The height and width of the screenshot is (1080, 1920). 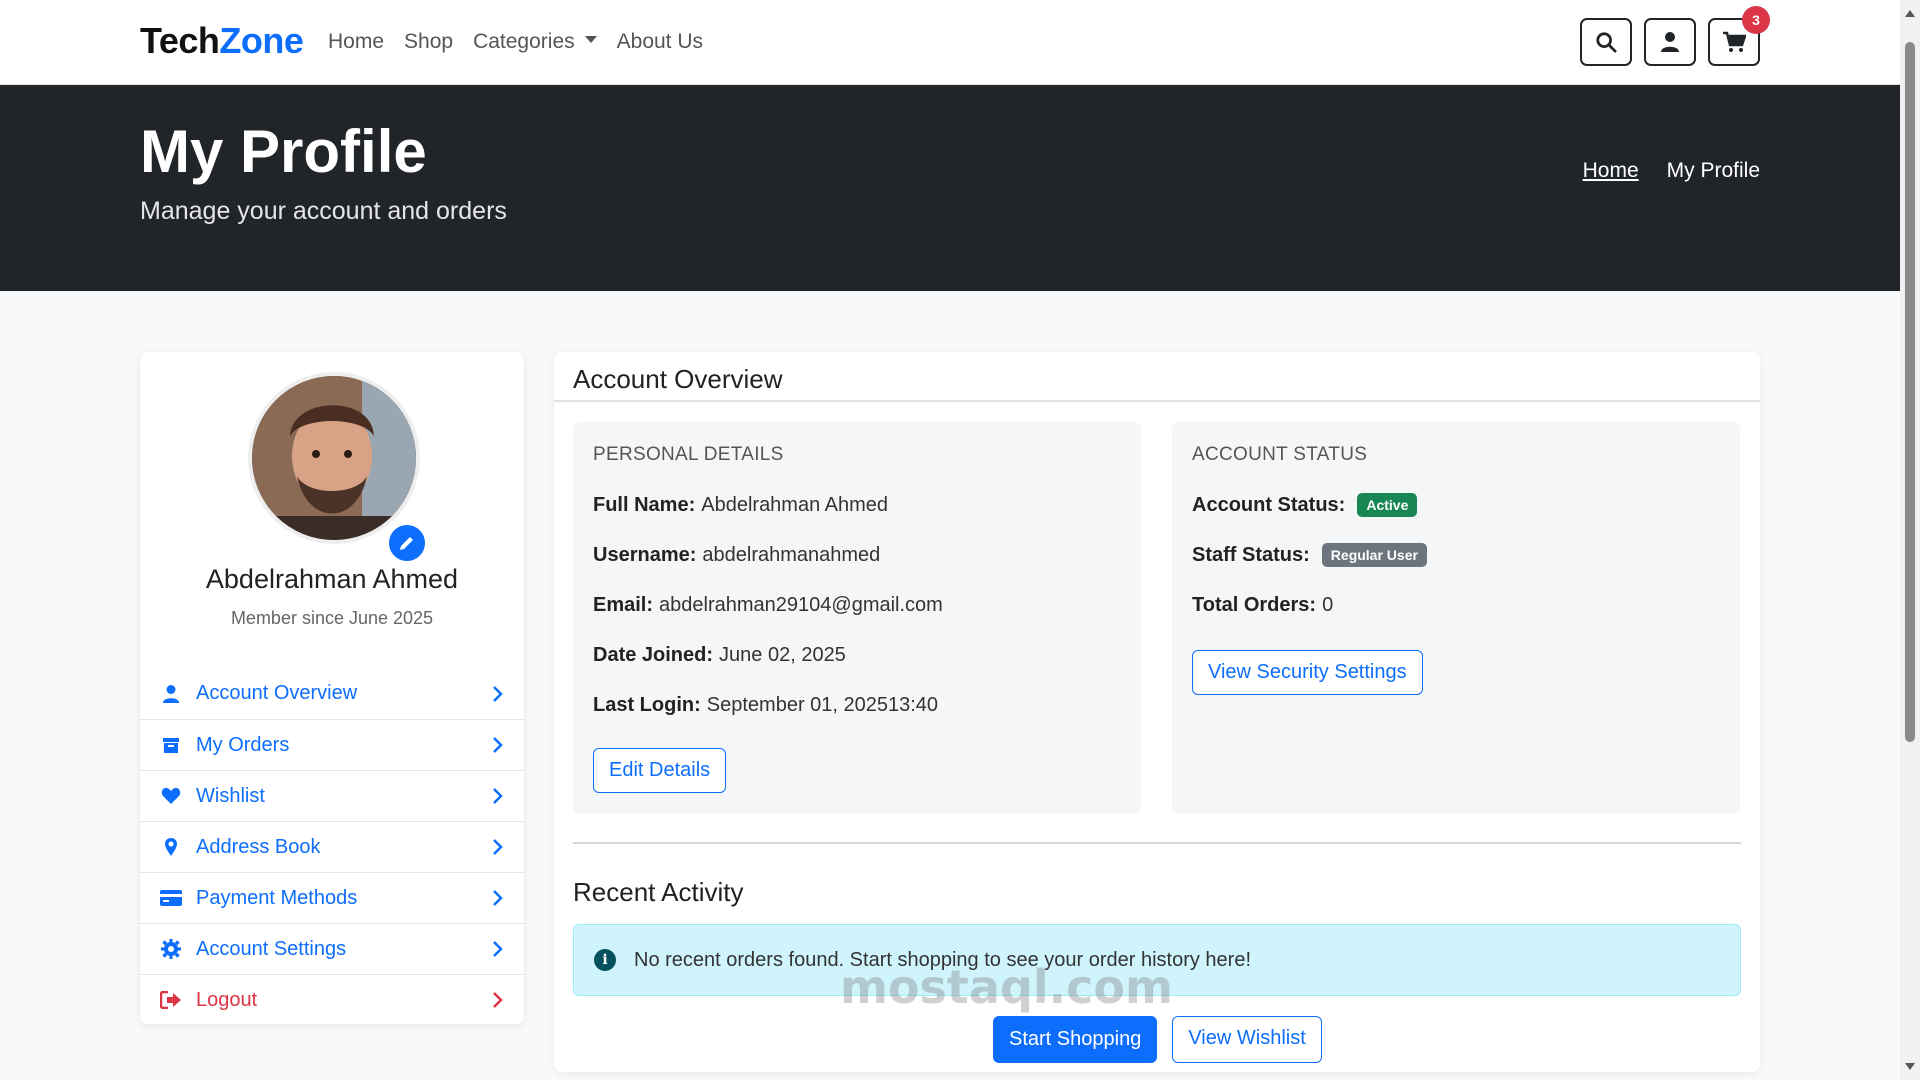 I want to click on start-shopping-button: Start Shopping, so click(x=1075, y=1039).